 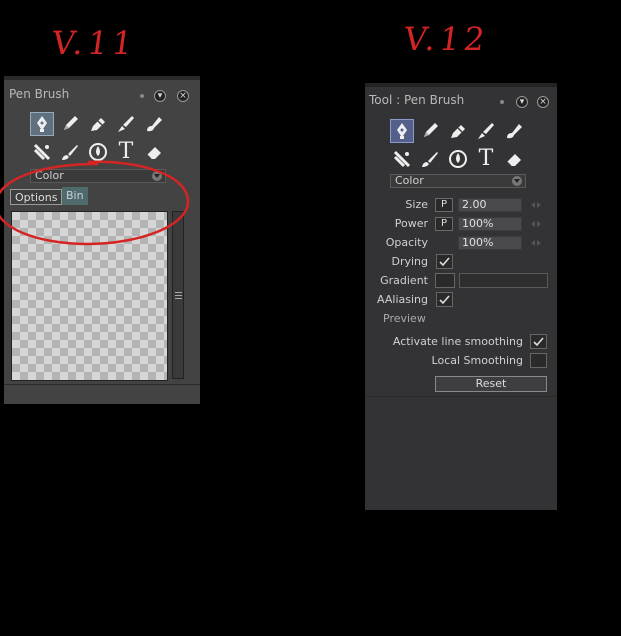 What do you see at coordinates (491, 384) in the screenshot?
I see `reset-button: Reset` at bounding box center [491, 384].